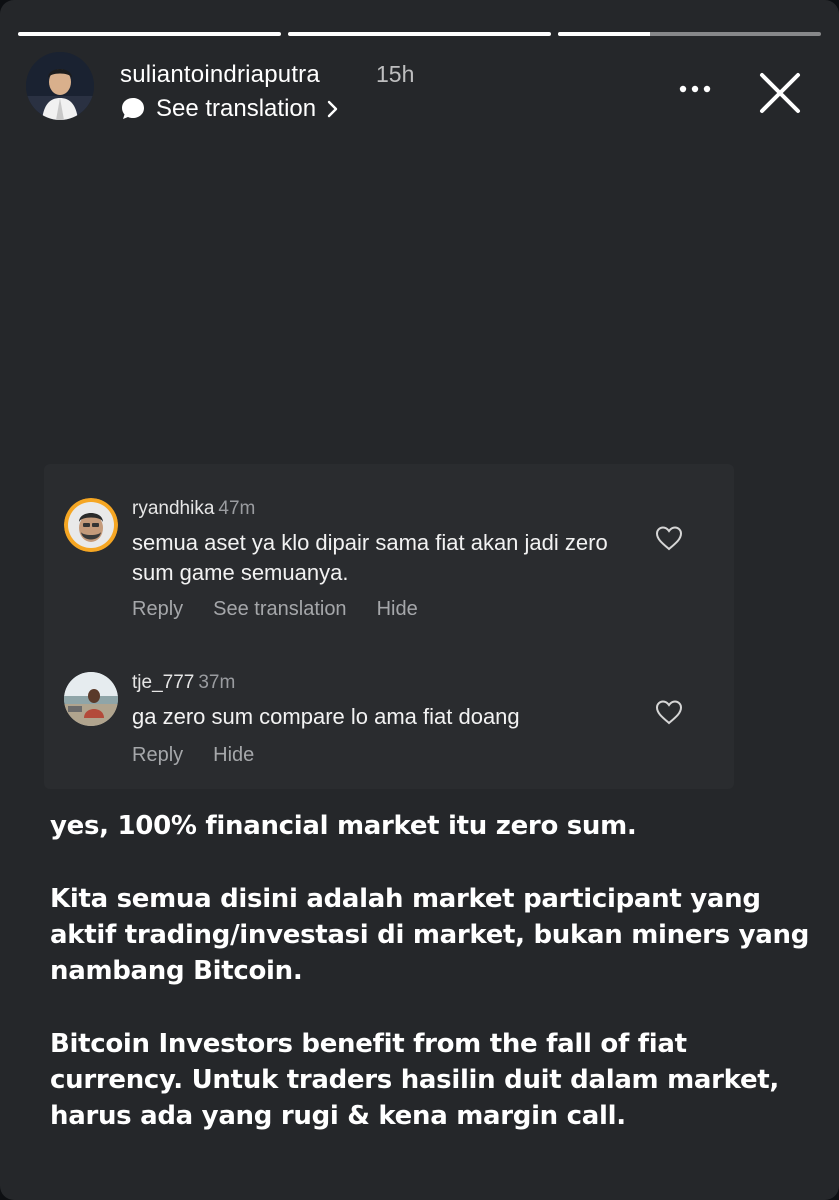 Image resolution: width=839 pixels, height=1200 pixels. Describe the element at coordinates (332, 109) in the screenshot. I see `chevron-right-icon` at that location.